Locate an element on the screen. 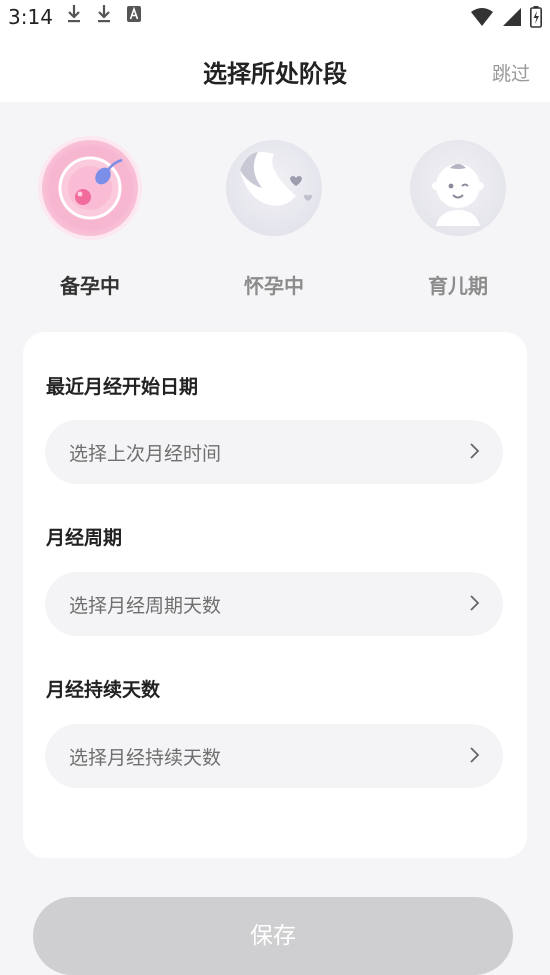 Image resolution: width=550 pixels, height=975 pixels. last-period-select: 选择上次月经时间 is located at coordinates (274, 452).